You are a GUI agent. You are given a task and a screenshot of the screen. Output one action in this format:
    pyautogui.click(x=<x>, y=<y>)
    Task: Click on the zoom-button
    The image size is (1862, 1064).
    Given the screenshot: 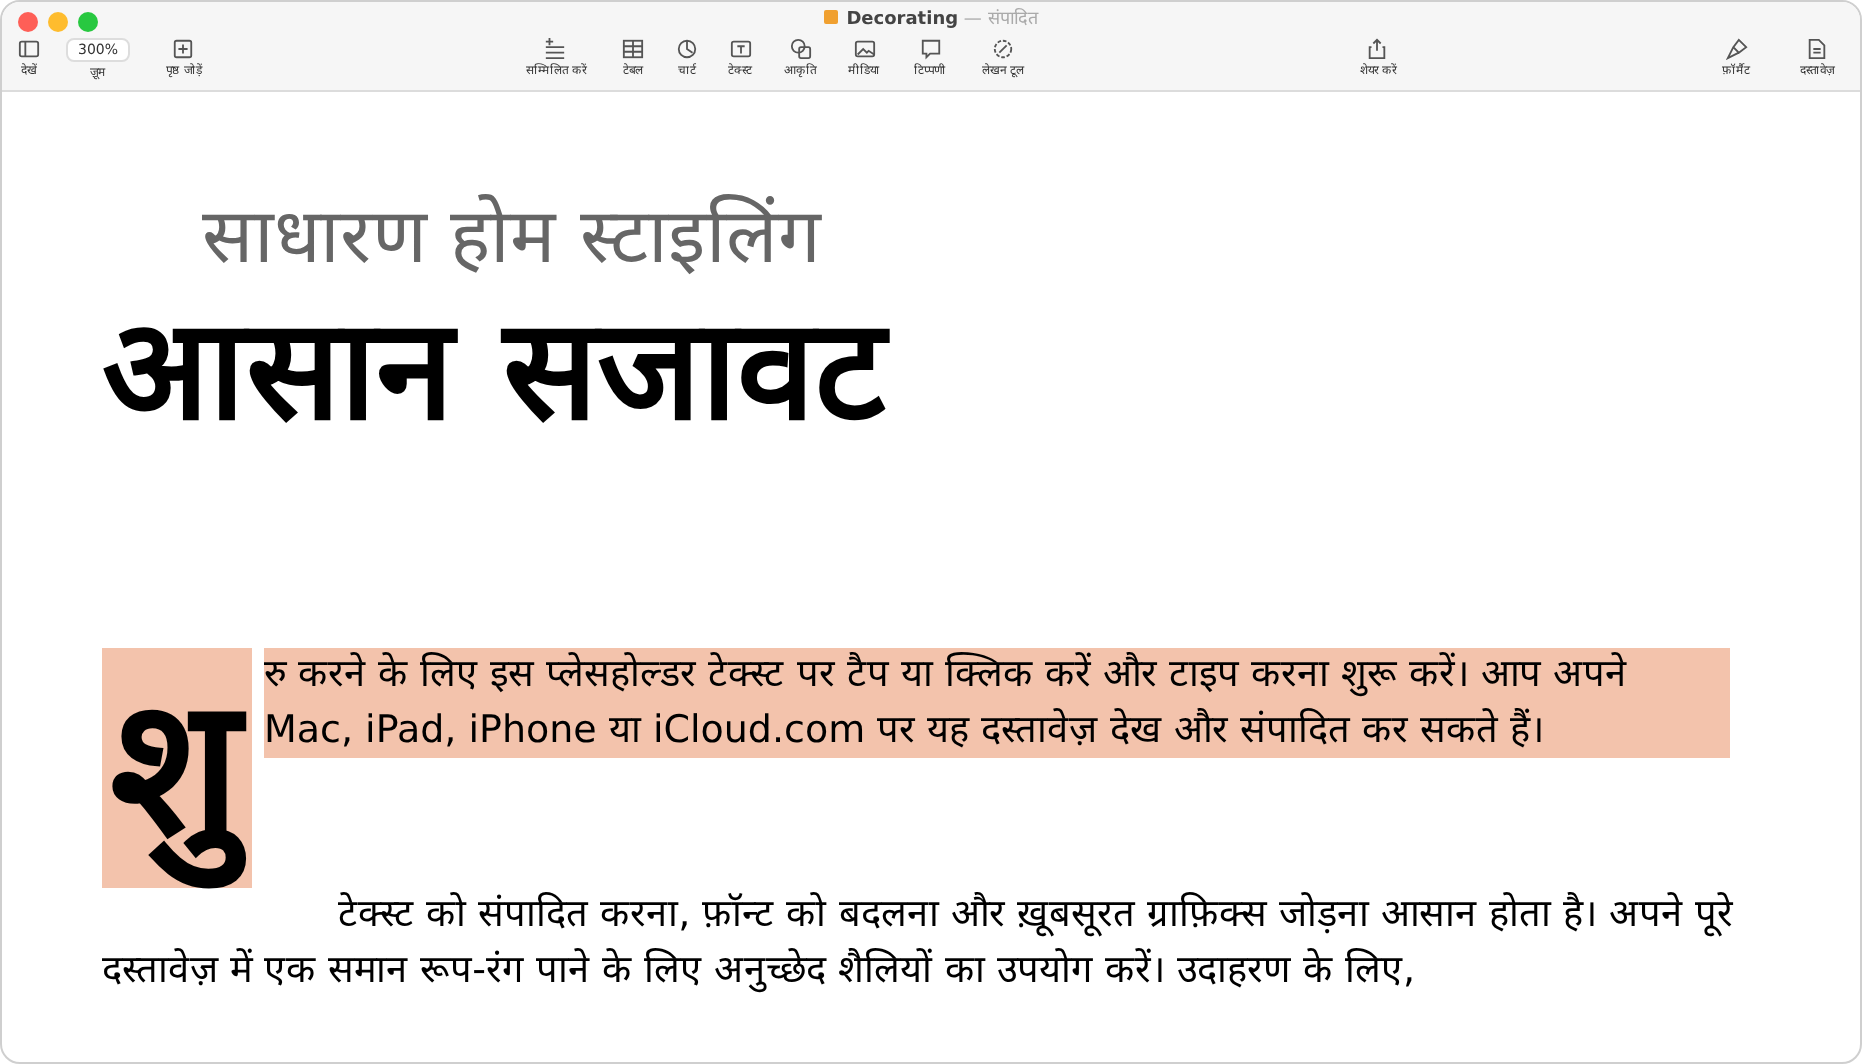 What is the action you would take?
    pyautogui.click(x=88, y=22)
    